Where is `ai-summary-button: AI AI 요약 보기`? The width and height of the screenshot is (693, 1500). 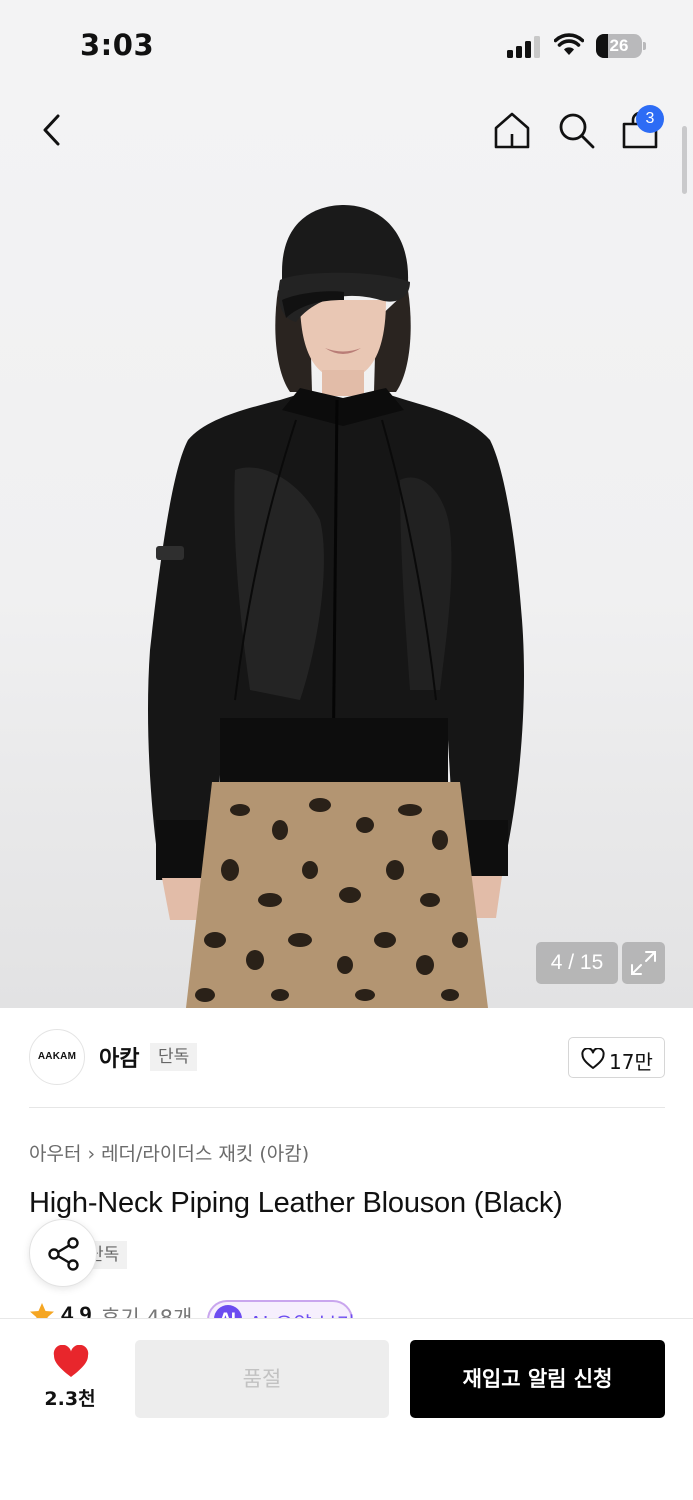 ai-summary-button: AI AI 요약 보기 is located at coordinates (281, 1310).